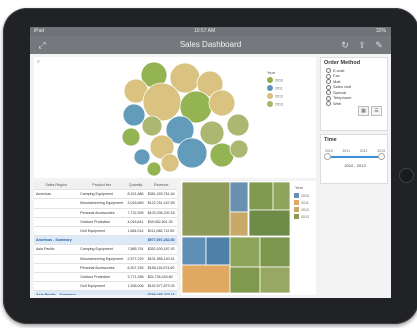 The width and height of the screenshot is (417, 328). Describe the element at coordinates (279, 105) in the screenshot. I see `legend-label: 2013` at that location.